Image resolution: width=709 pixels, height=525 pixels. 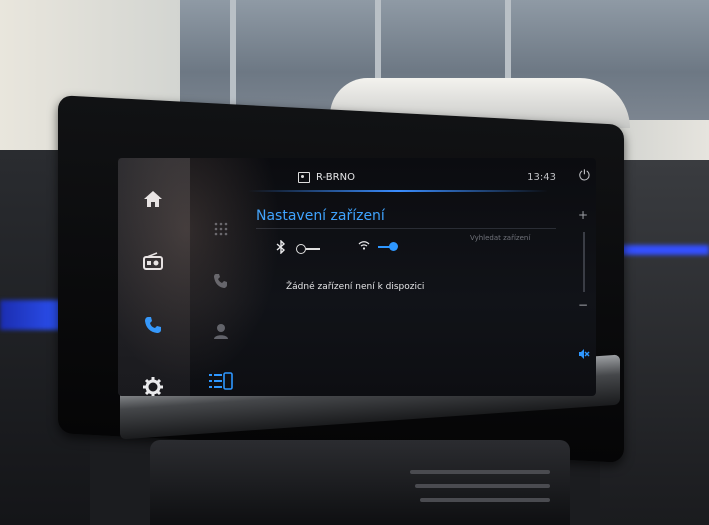 What do you see at coordinates (422, 175) in the screenshot?
I see `status-bar: R-BRNO 13:43 ⏻` at bounding box center [422, 175].